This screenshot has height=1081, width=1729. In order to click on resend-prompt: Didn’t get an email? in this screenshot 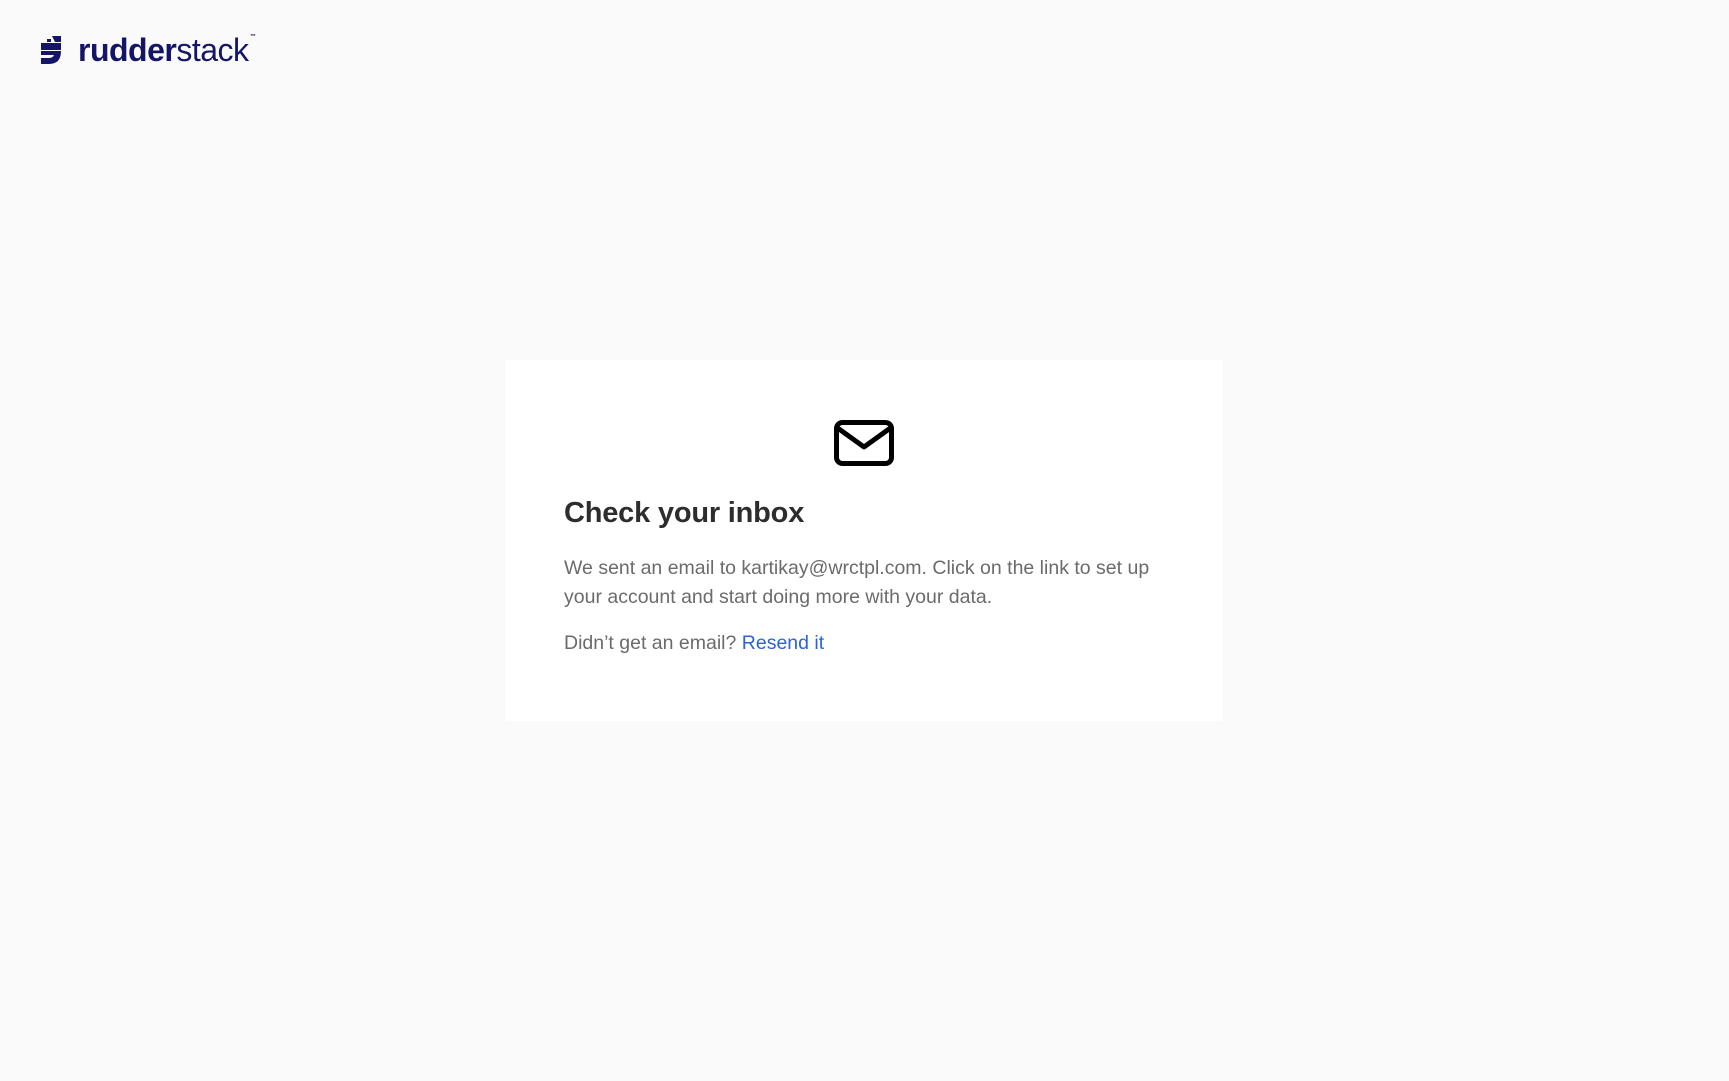, I will do `click(650, 643)`.